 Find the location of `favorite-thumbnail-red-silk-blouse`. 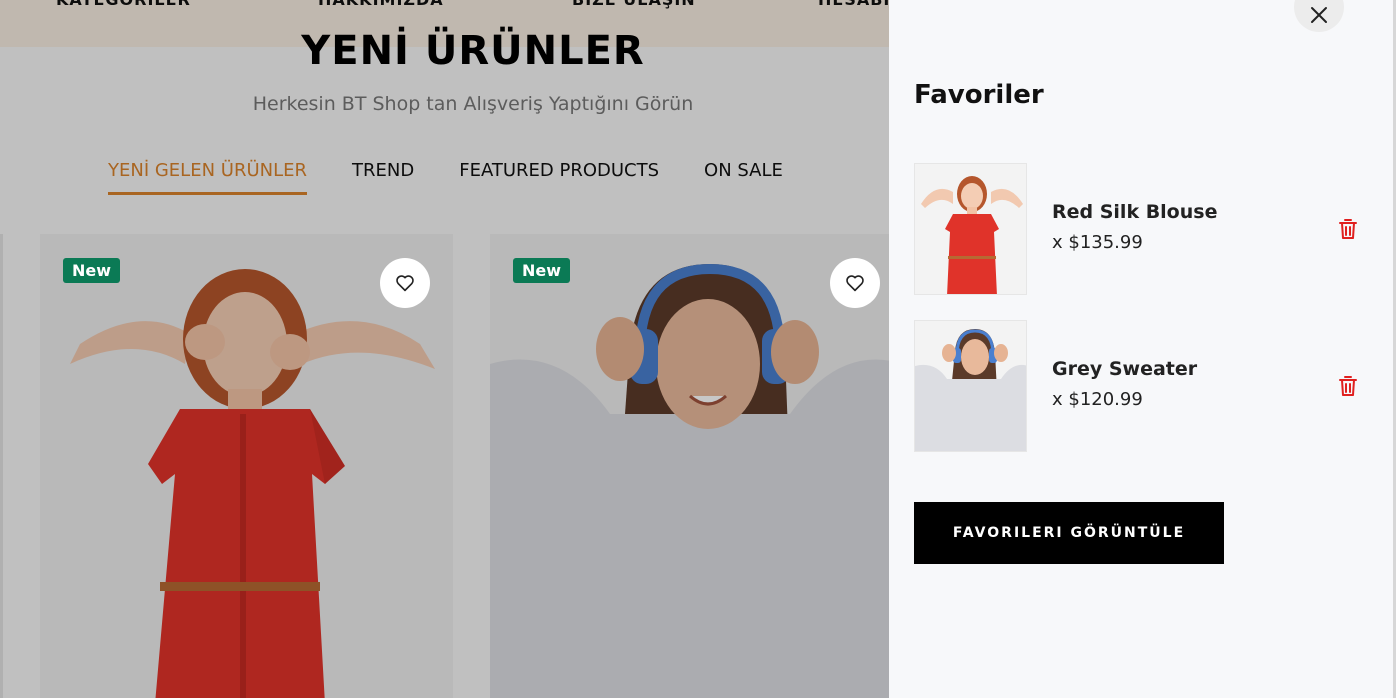

favorite-thumbnail-red-silk-blouse is located at coordinates (970, 229).